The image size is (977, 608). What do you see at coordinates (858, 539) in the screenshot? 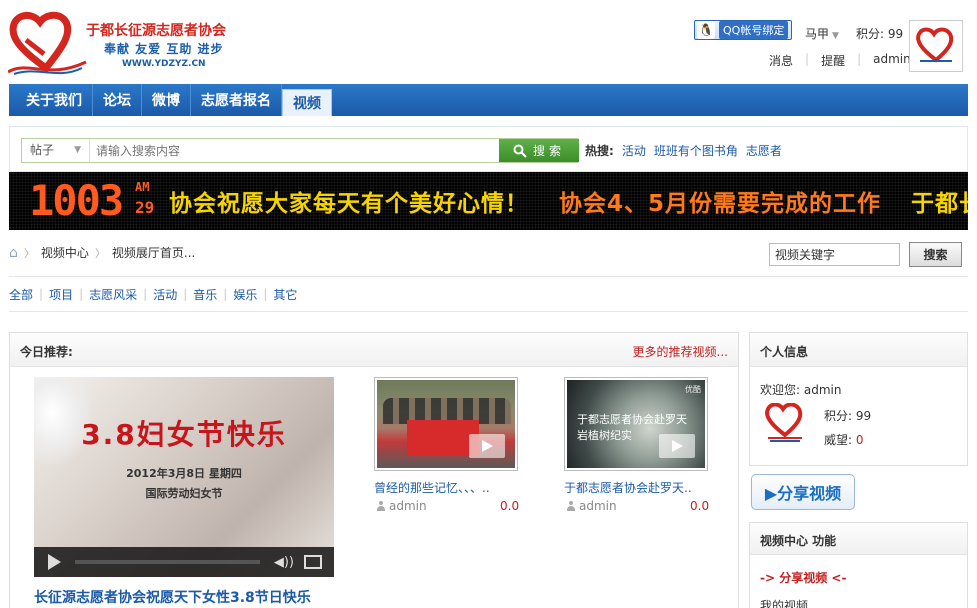
I see `panel-title: 视频中心 功能` at bounding box center [858, 539].